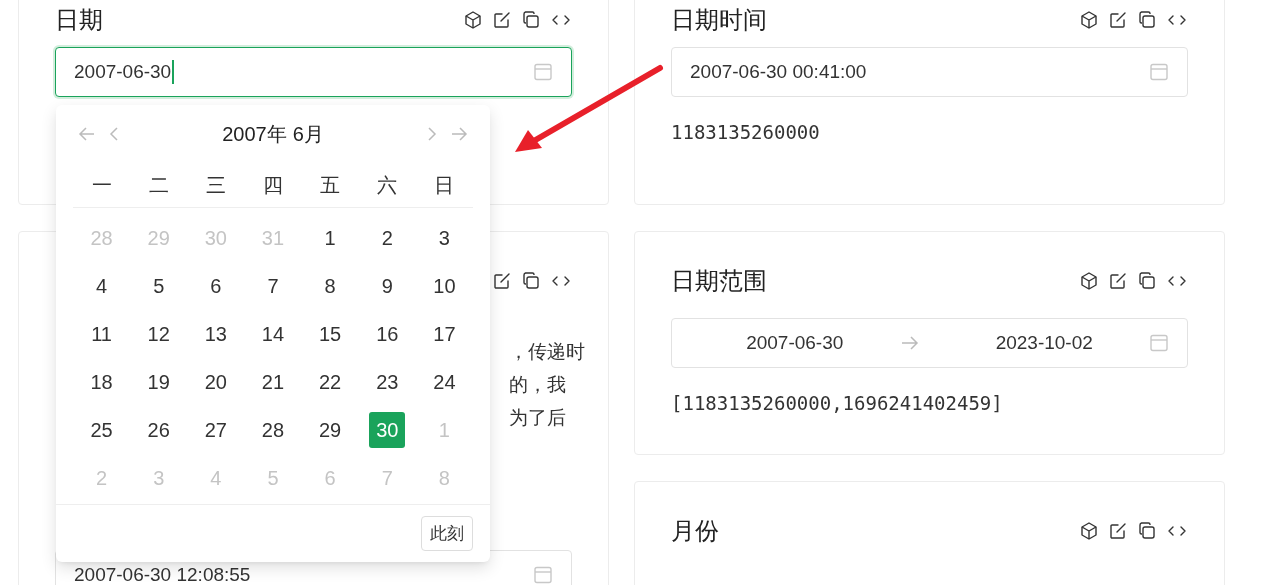 The width and height of the screenshot is (1278, 585). Describe the element at coordinates (173, 72) in the screenshot. I see `text-cursor` at that location.